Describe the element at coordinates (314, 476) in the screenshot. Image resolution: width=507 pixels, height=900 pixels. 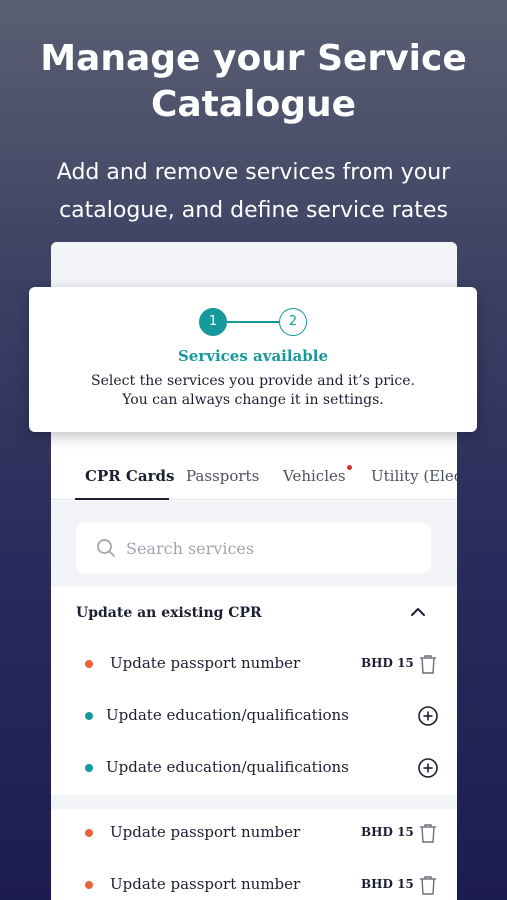
I see `tab-vehicles: Vehicles` at that location.